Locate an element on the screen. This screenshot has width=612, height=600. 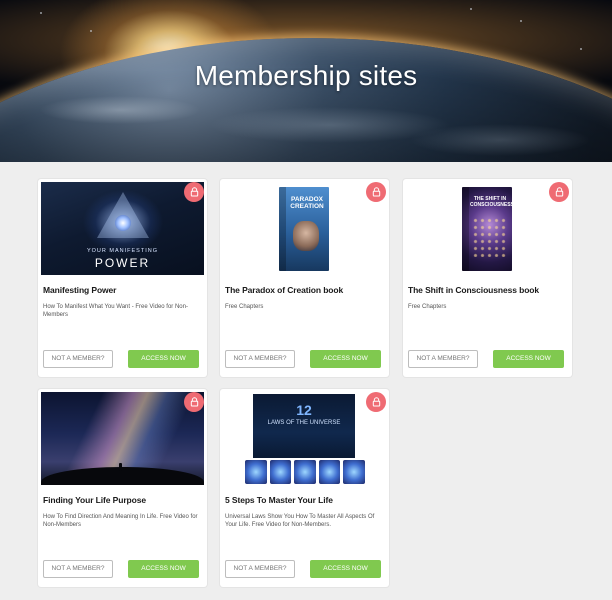
laws-product-image: 12 LAWS OF THE UNIVERSE is located at coordinates (304, 438).